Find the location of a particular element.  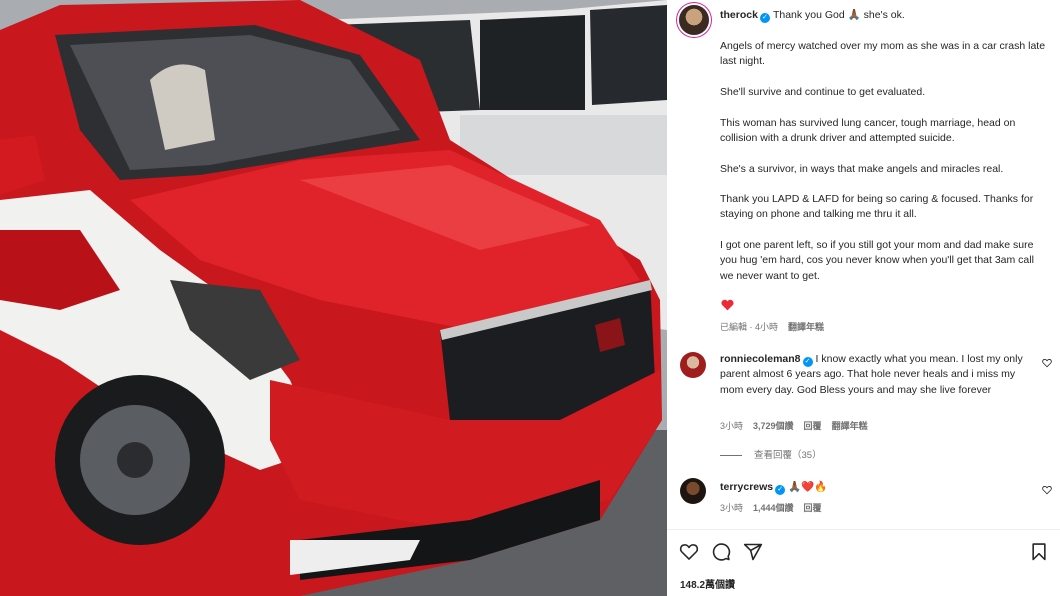

comment-username: ronniecoleman8 is located at coordinates (760, 359).